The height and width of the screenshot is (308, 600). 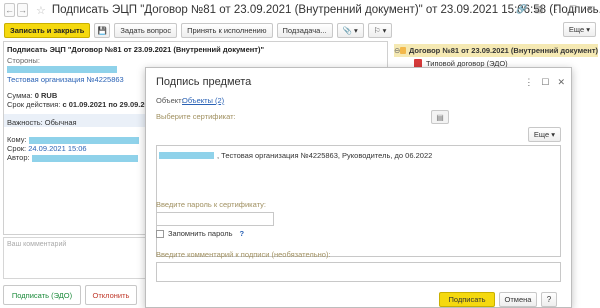 I want to click on attach-dropdown-icon: 📎 ▾, so click(x=350, y=30).